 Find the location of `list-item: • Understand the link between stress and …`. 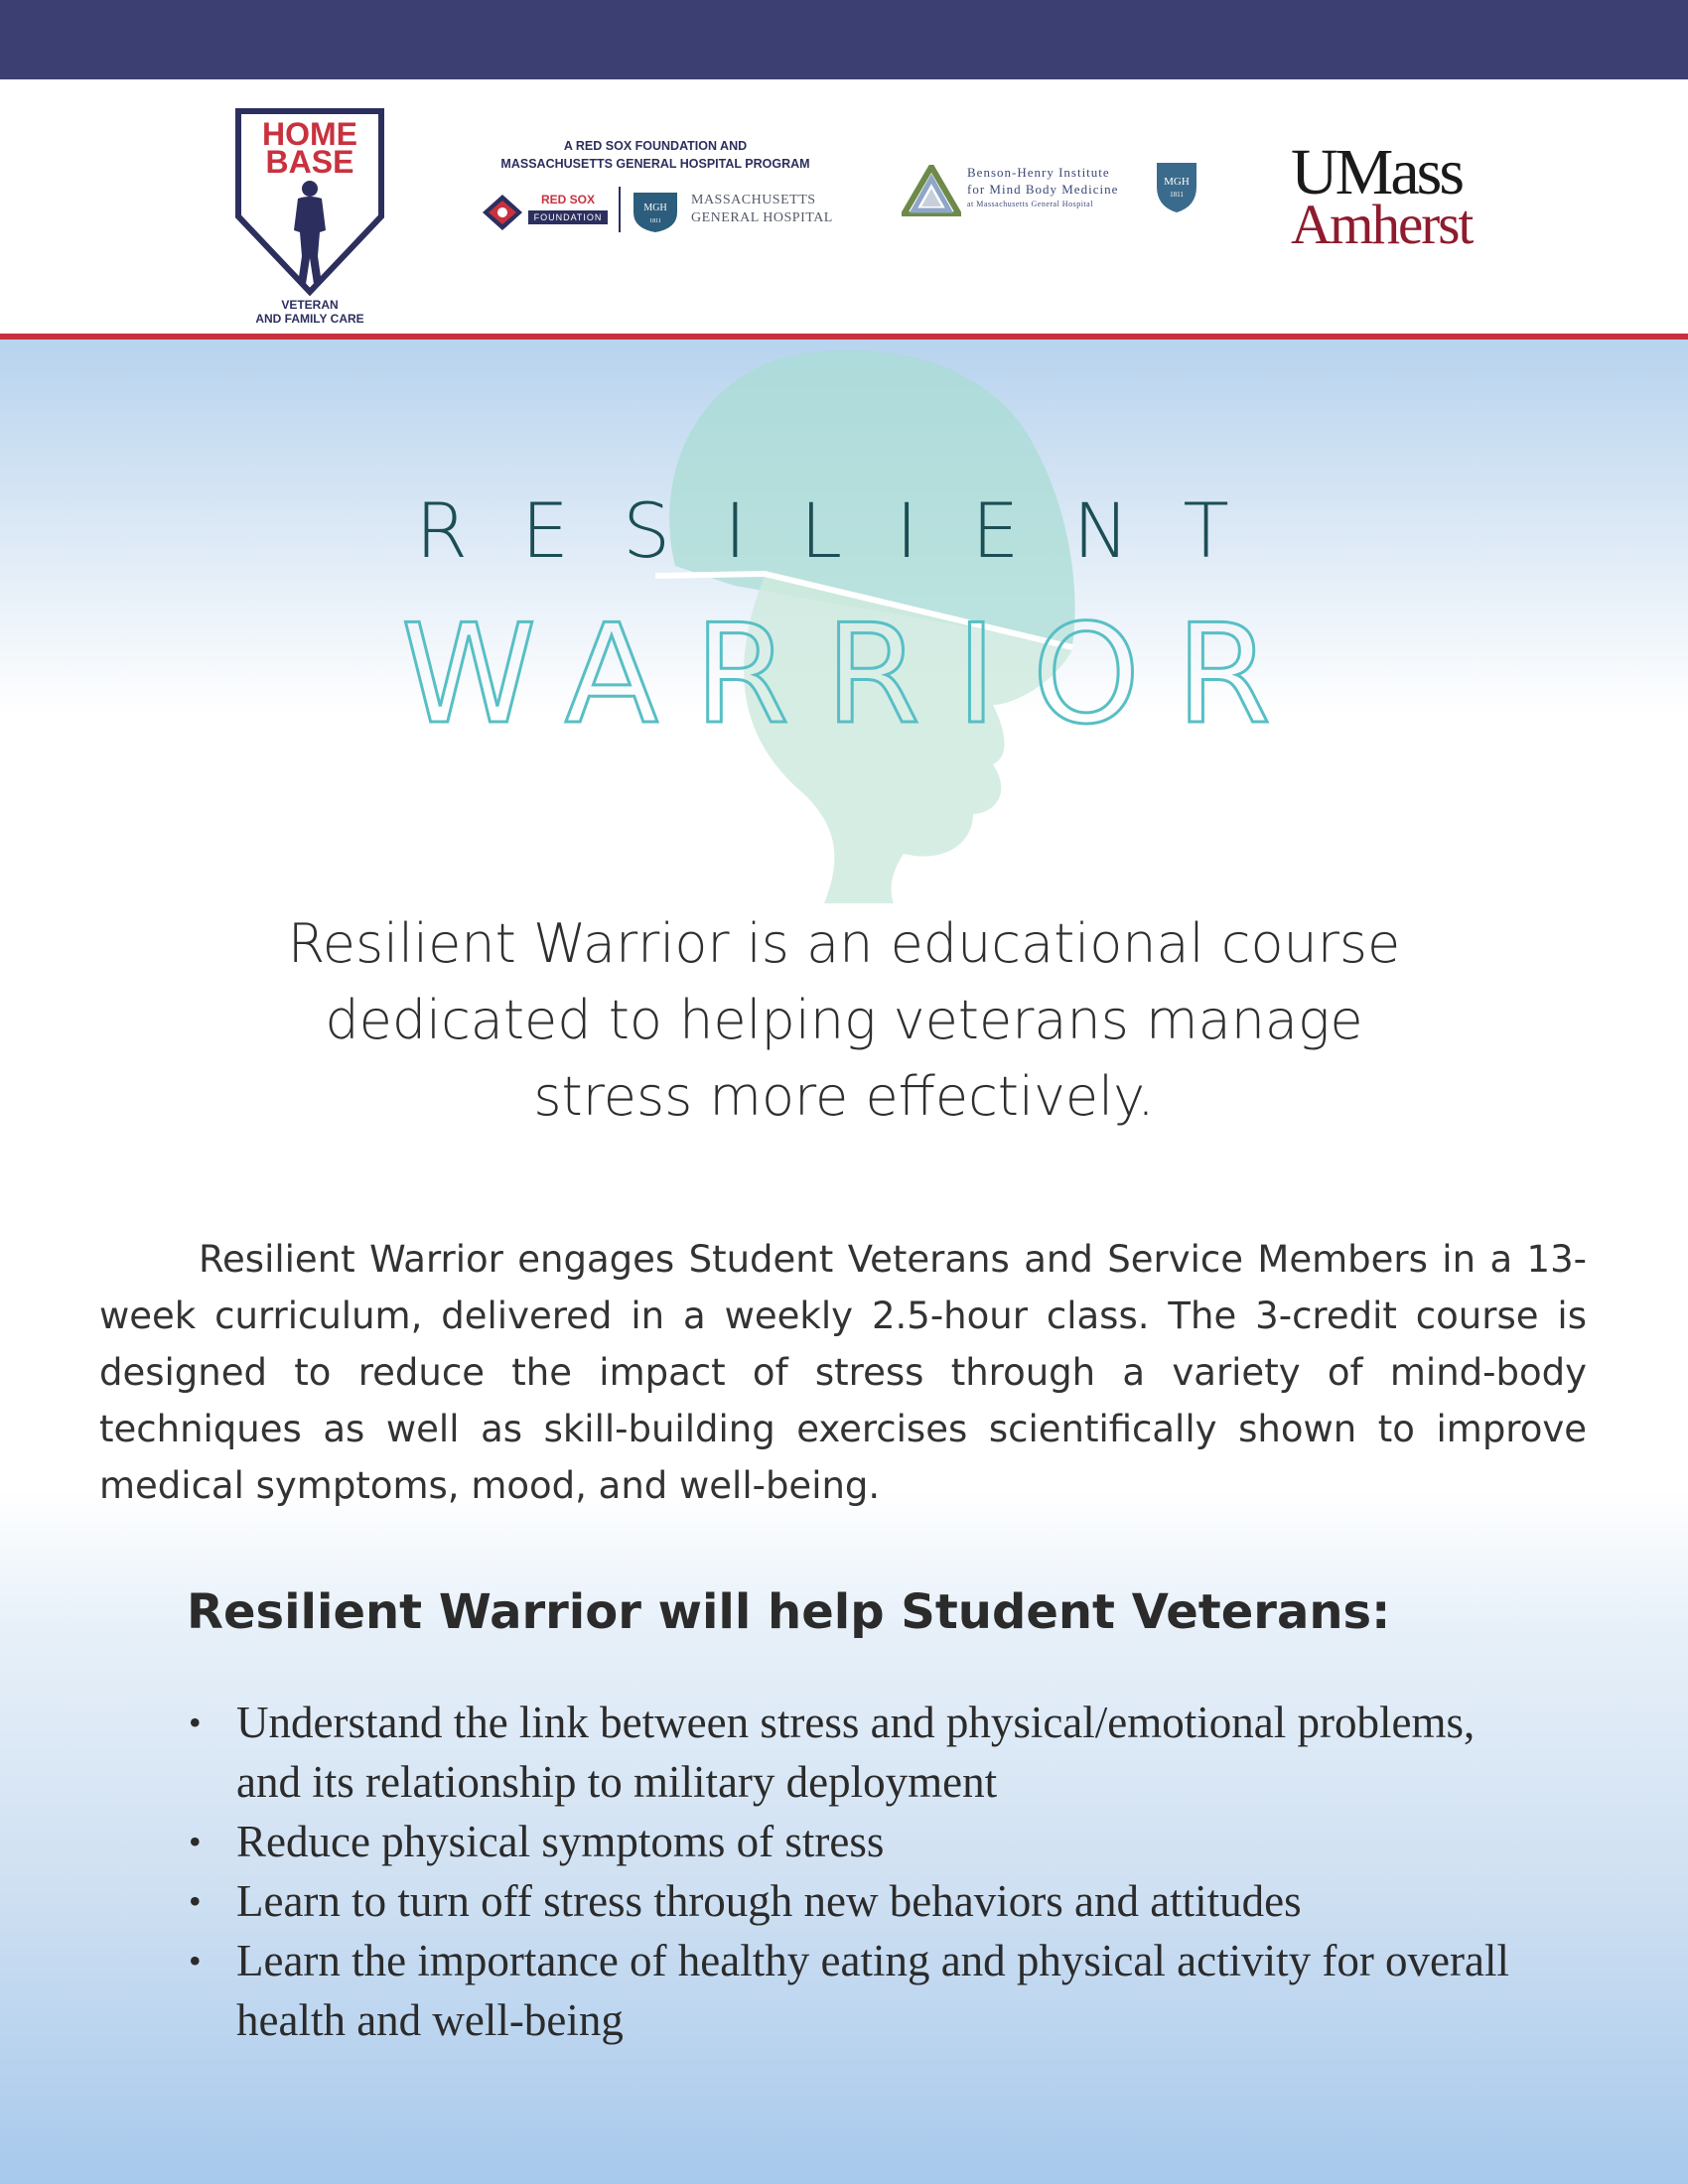

list-item: • Understand the link between stress and … is located at coordinates (852, 1752).